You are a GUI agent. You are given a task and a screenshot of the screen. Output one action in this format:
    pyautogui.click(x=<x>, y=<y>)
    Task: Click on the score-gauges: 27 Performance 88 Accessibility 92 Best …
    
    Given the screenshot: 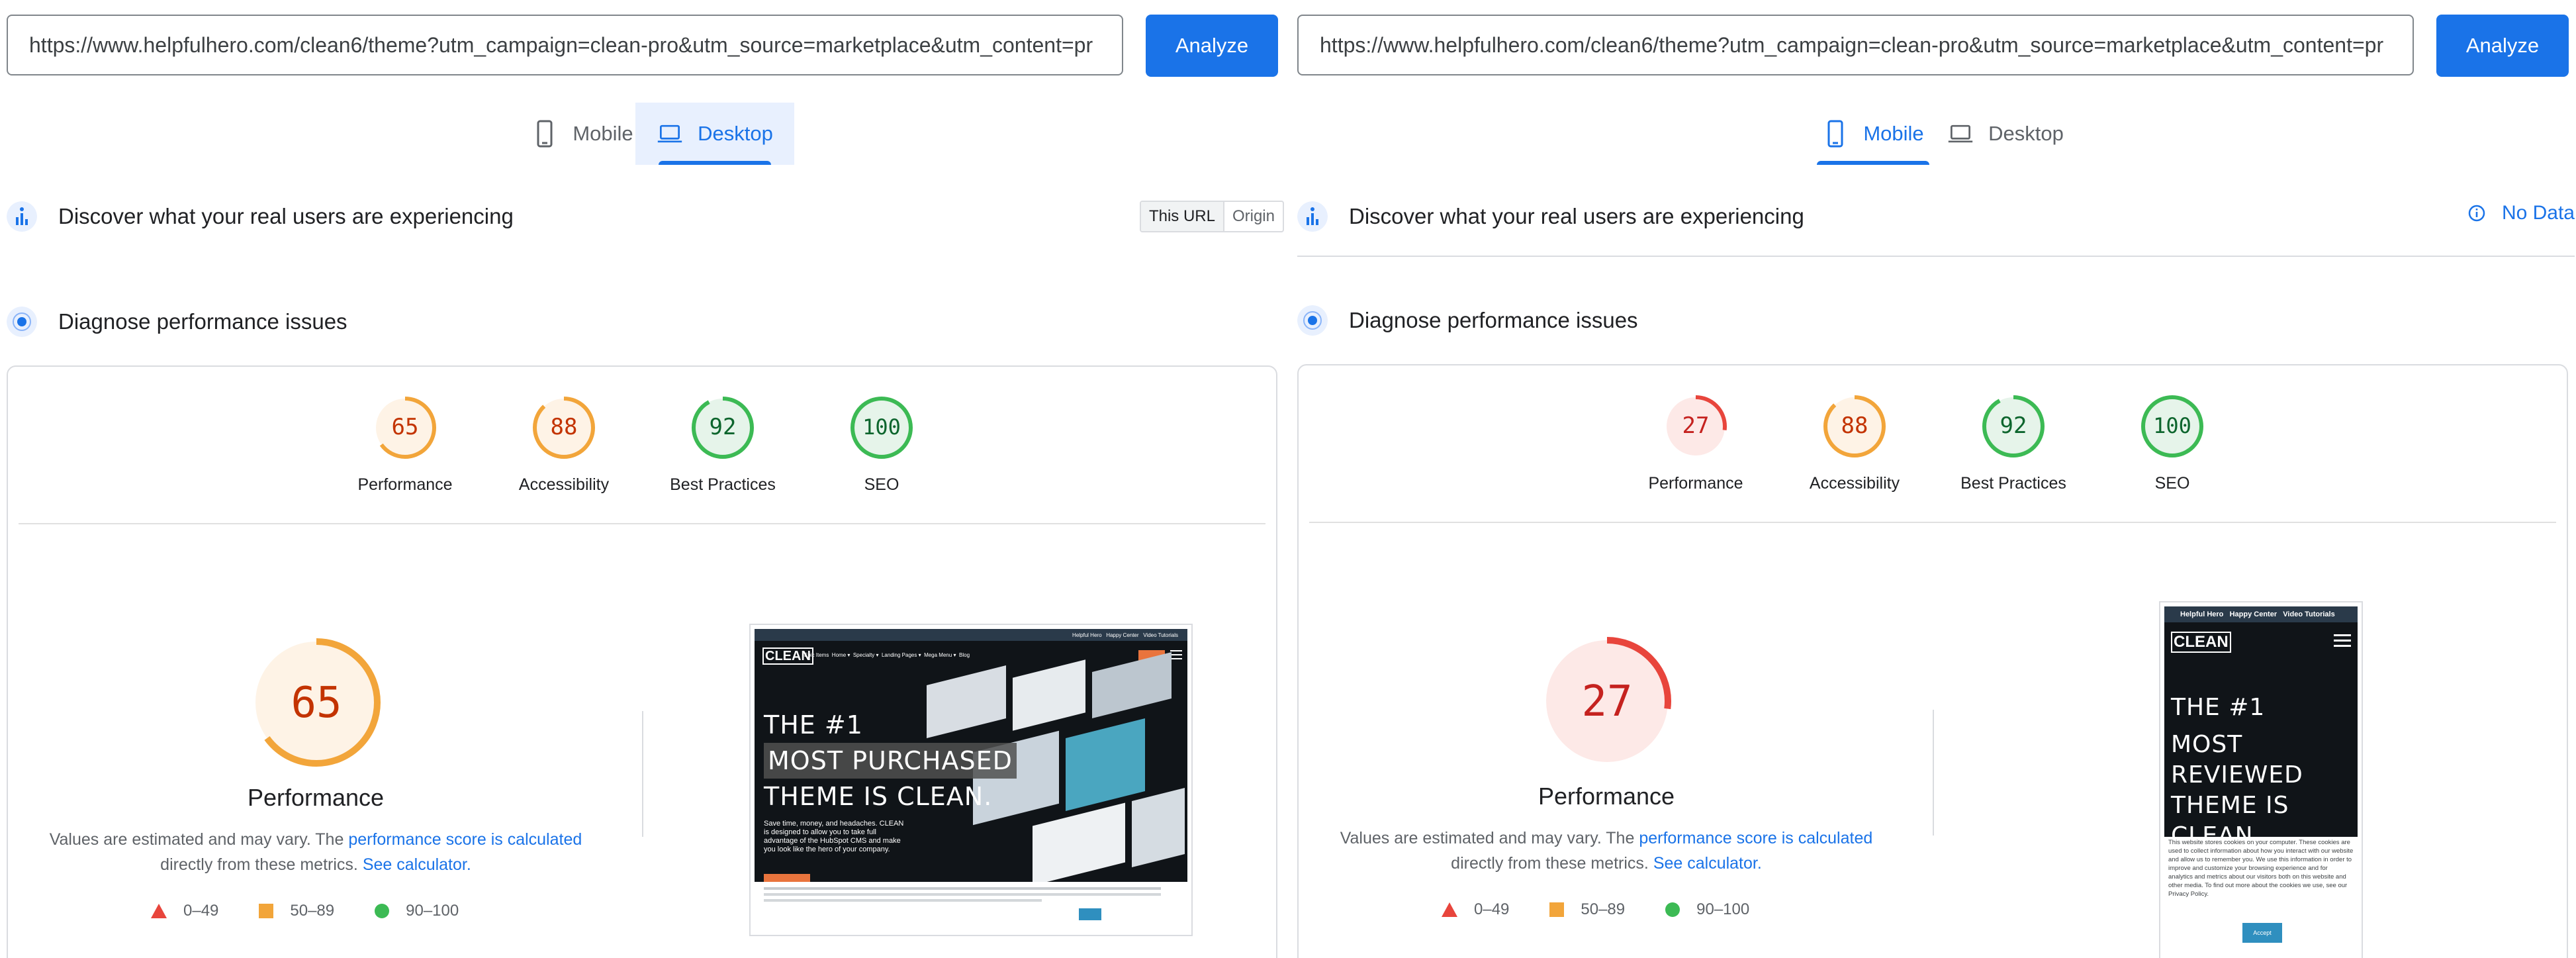 What is the action you would take?
    pyautogui.click(x=1933, y=449)
    